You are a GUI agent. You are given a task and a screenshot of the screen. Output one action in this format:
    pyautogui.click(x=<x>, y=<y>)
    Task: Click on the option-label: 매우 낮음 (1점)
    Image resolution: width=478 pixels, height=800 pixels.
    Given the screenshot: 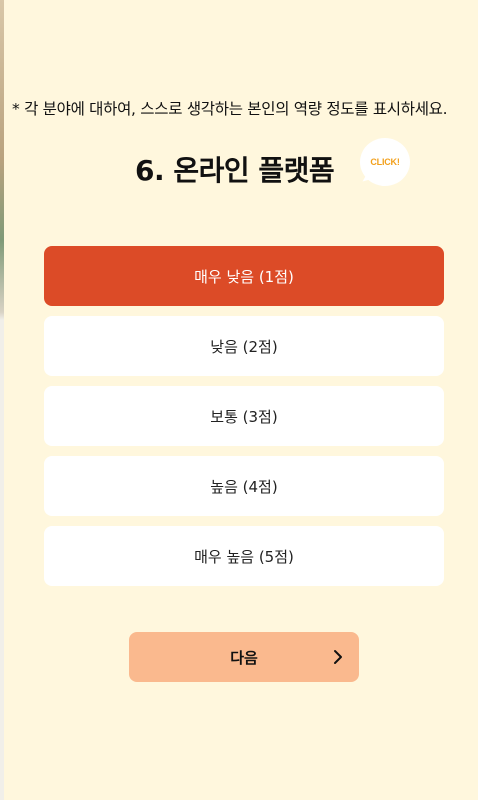 What is the action you would take?
    pyautogui.click(x=244, y=276)
    